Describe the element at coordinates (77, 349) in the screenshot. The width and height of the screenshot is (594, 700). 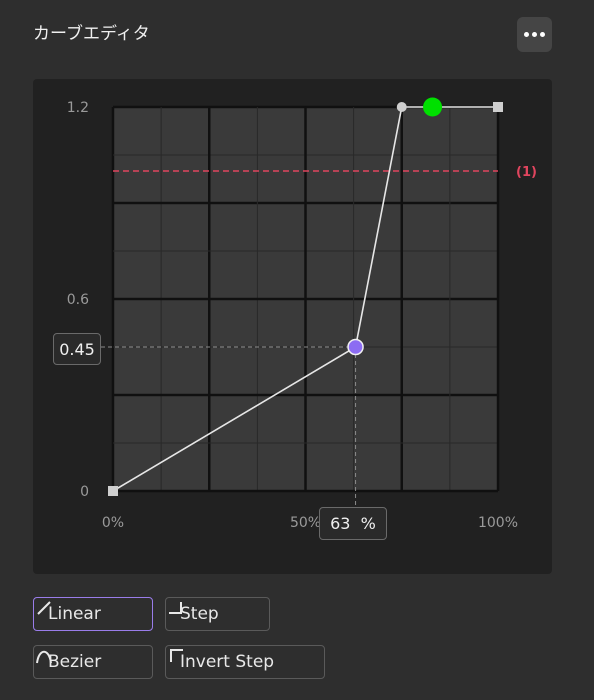
I see `y-value-field: 0.45` at that location.